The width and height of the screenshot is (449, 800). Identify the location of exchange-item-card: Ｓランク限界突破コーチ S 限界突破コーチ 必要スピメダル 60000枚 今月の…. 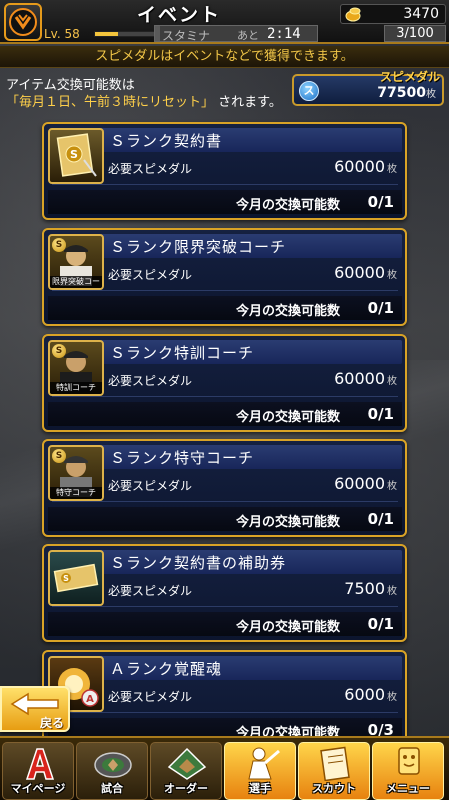
(224, 277).